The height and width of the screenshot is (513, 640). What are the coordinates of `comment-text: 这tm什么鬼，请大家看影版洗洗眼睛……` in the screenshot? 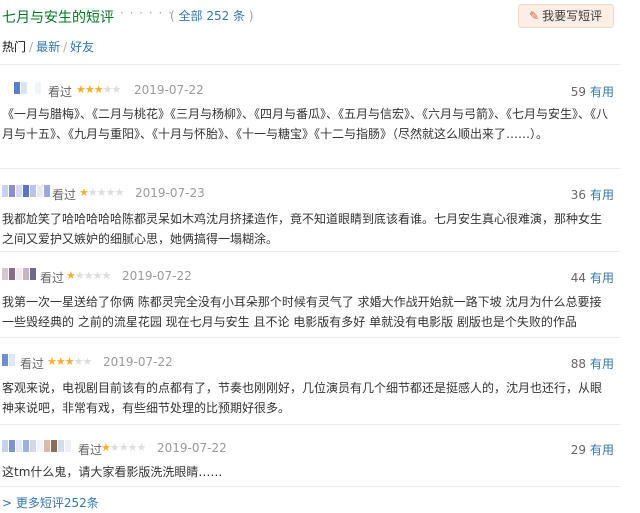 It's located at (112, 472).